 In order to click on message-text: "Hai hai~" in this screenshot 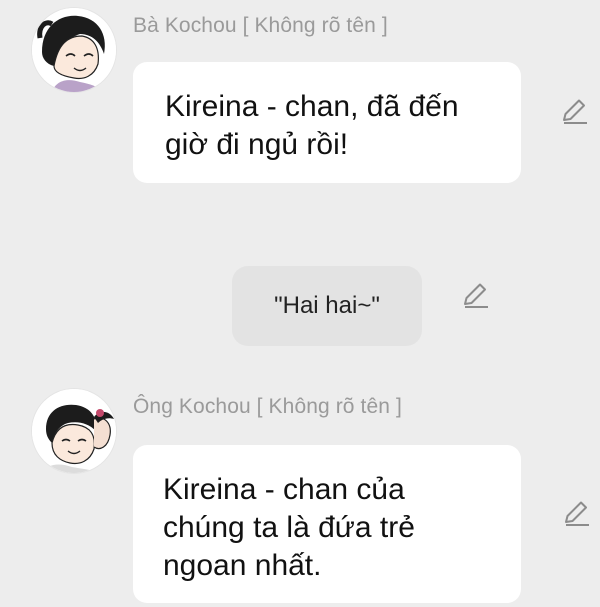, I will do `click(327, 305)`.